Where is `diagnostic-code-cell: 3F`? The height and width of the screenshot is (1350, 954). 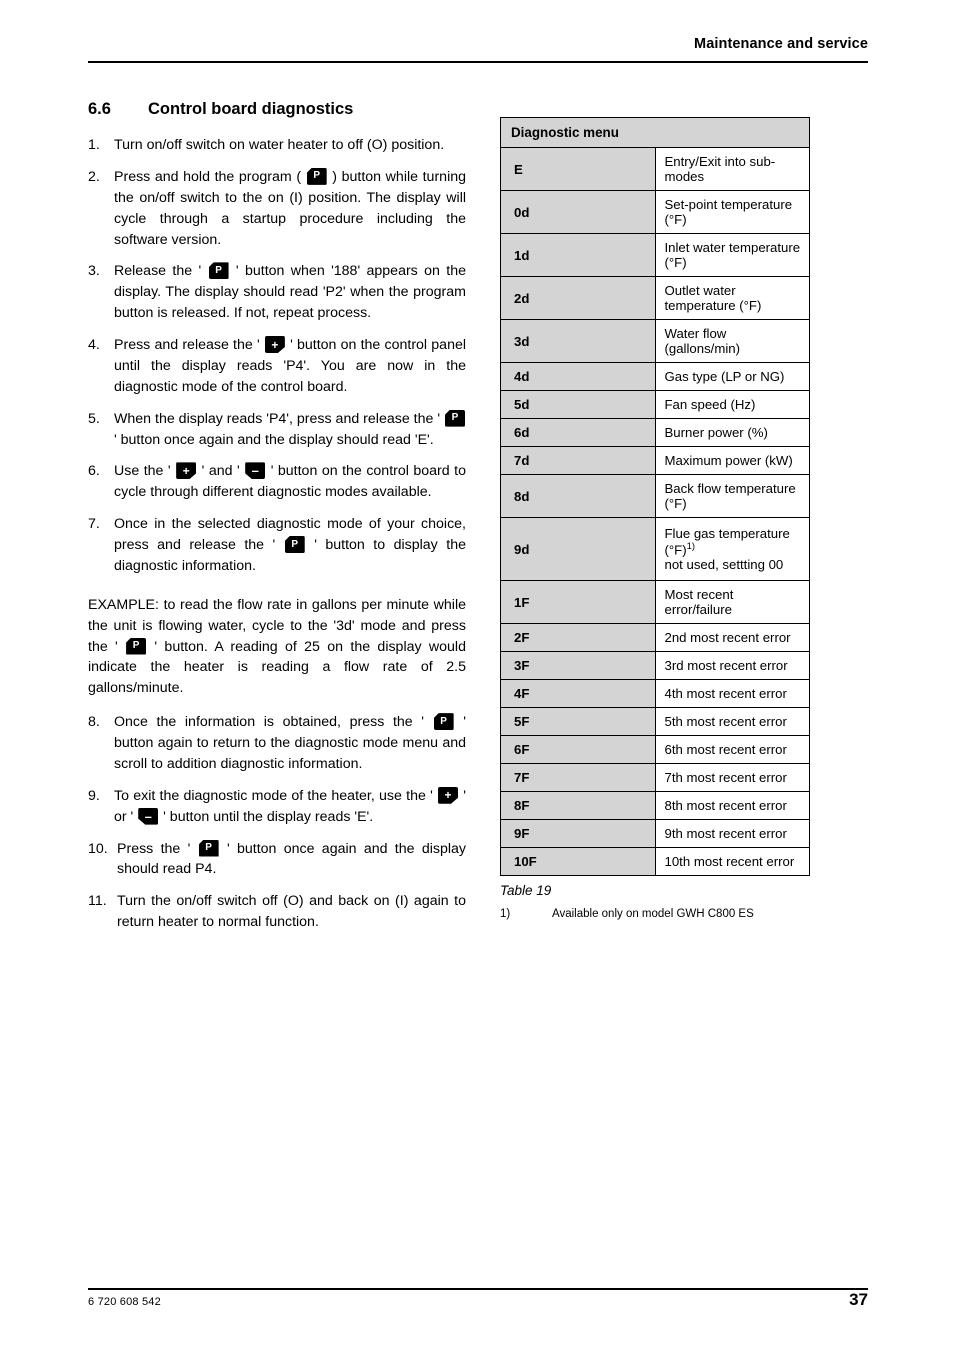 diagnostic-code-cell: 3F is located at coordinates (578, 666).